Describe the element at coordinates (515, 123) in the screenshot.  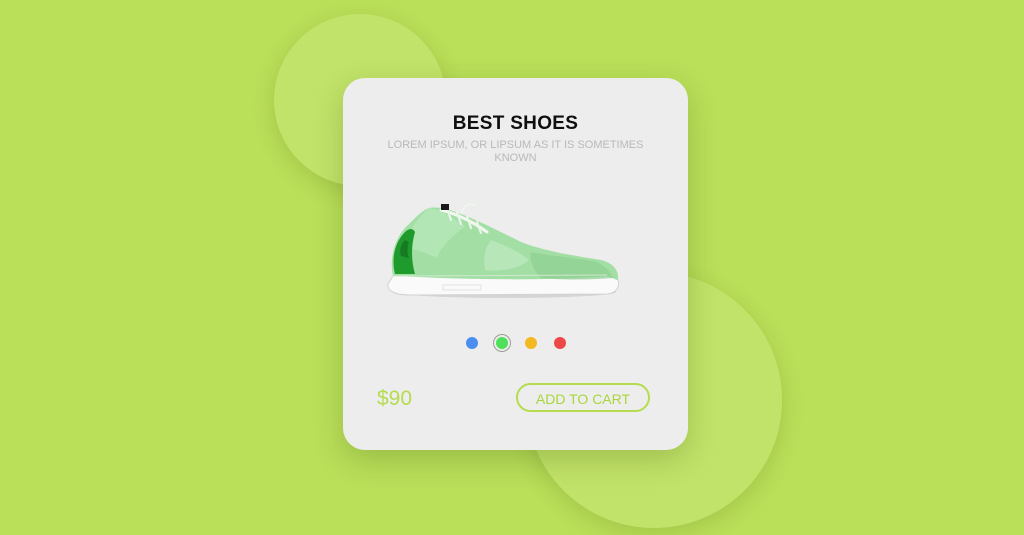
I see `product-title: BEST SHOES` at that location.